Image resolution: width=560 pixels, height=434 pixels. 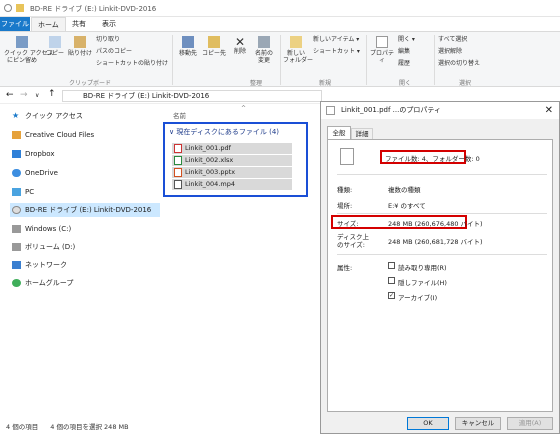 What do you see at coordinates (428, 423) in the screenshot?
I see `ok-button: OK` at bounding box center [428, 423].